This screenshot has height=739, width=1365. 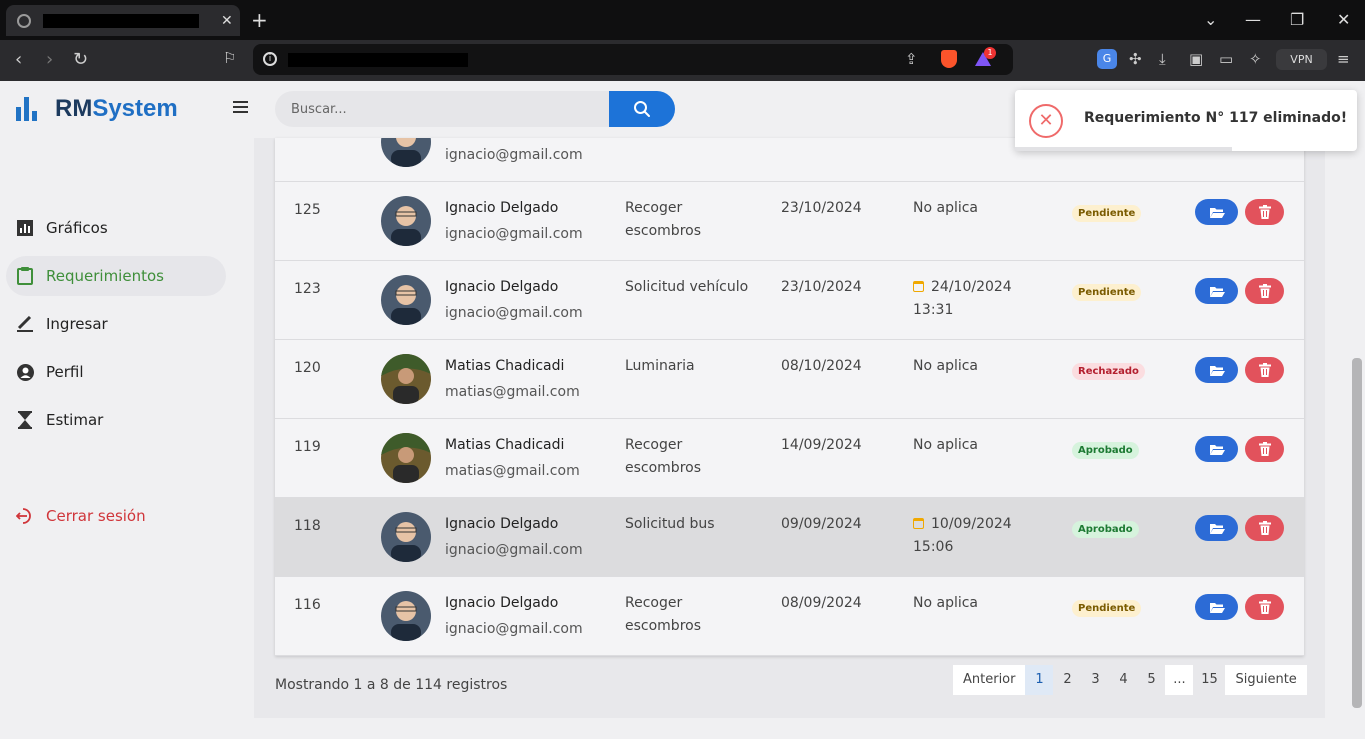 What do you see at coordinates (49, 59) in the screenshot?
I see `forward-icon: ›` at bounding box center [49, 59].